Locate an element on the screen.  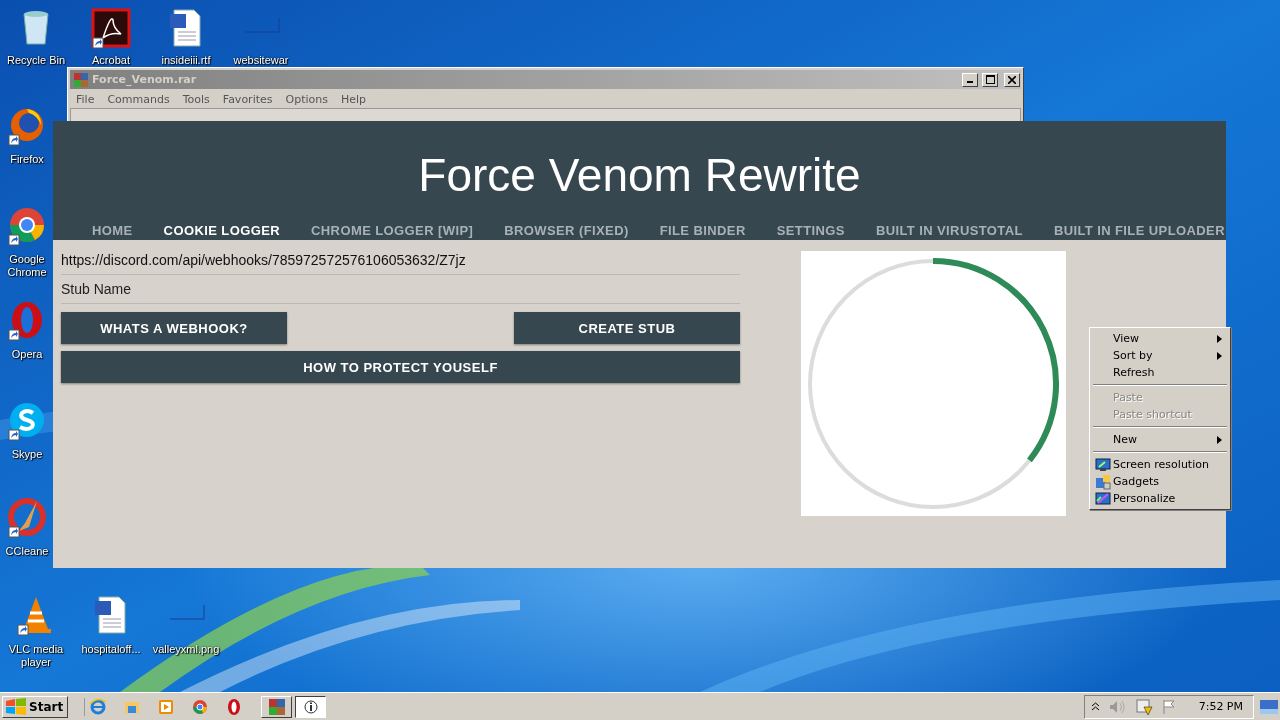
show-desktop-icon is located at coordinates (1269, 706).